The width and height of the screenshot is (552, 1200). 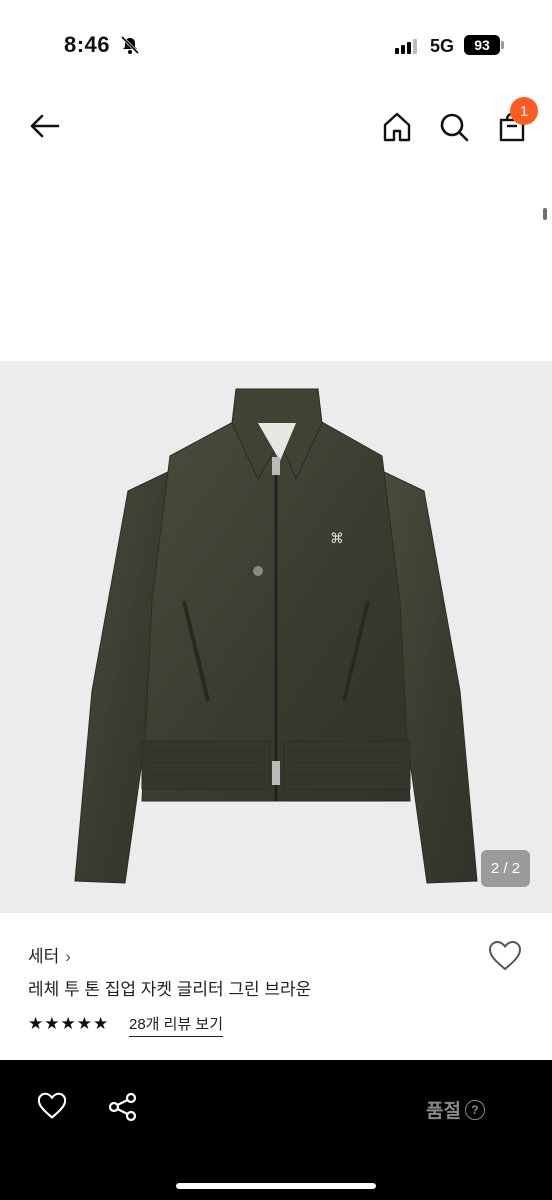 I want to click on search-icon, so click(x=454, y=127).